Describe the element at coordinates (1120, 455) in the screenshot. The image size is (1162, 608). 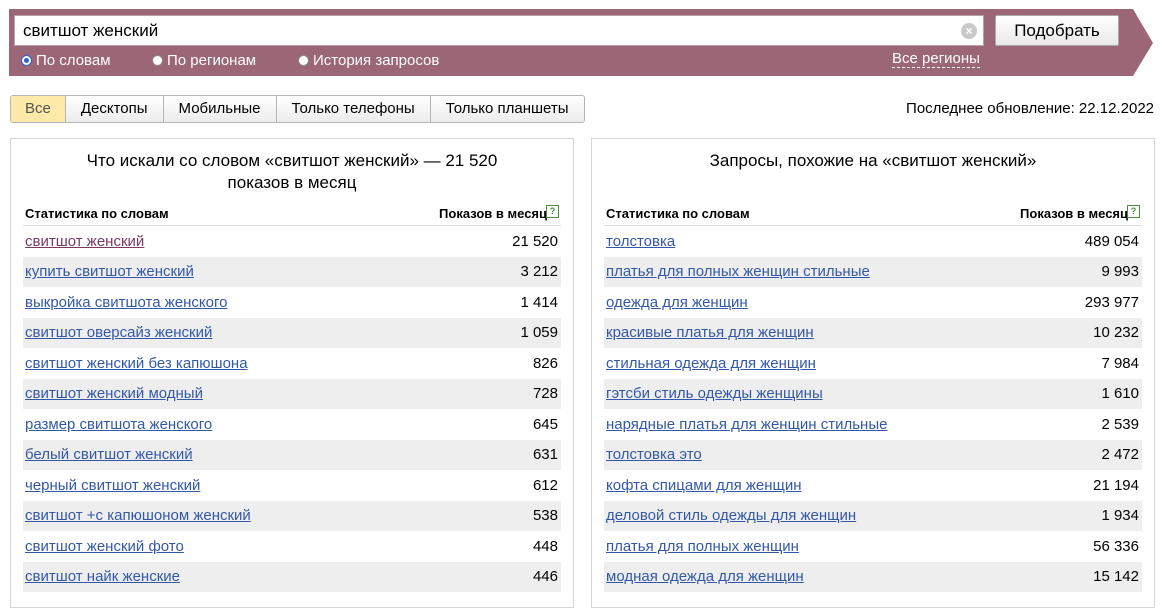
I see `impressions-count: 2 472` at that location.